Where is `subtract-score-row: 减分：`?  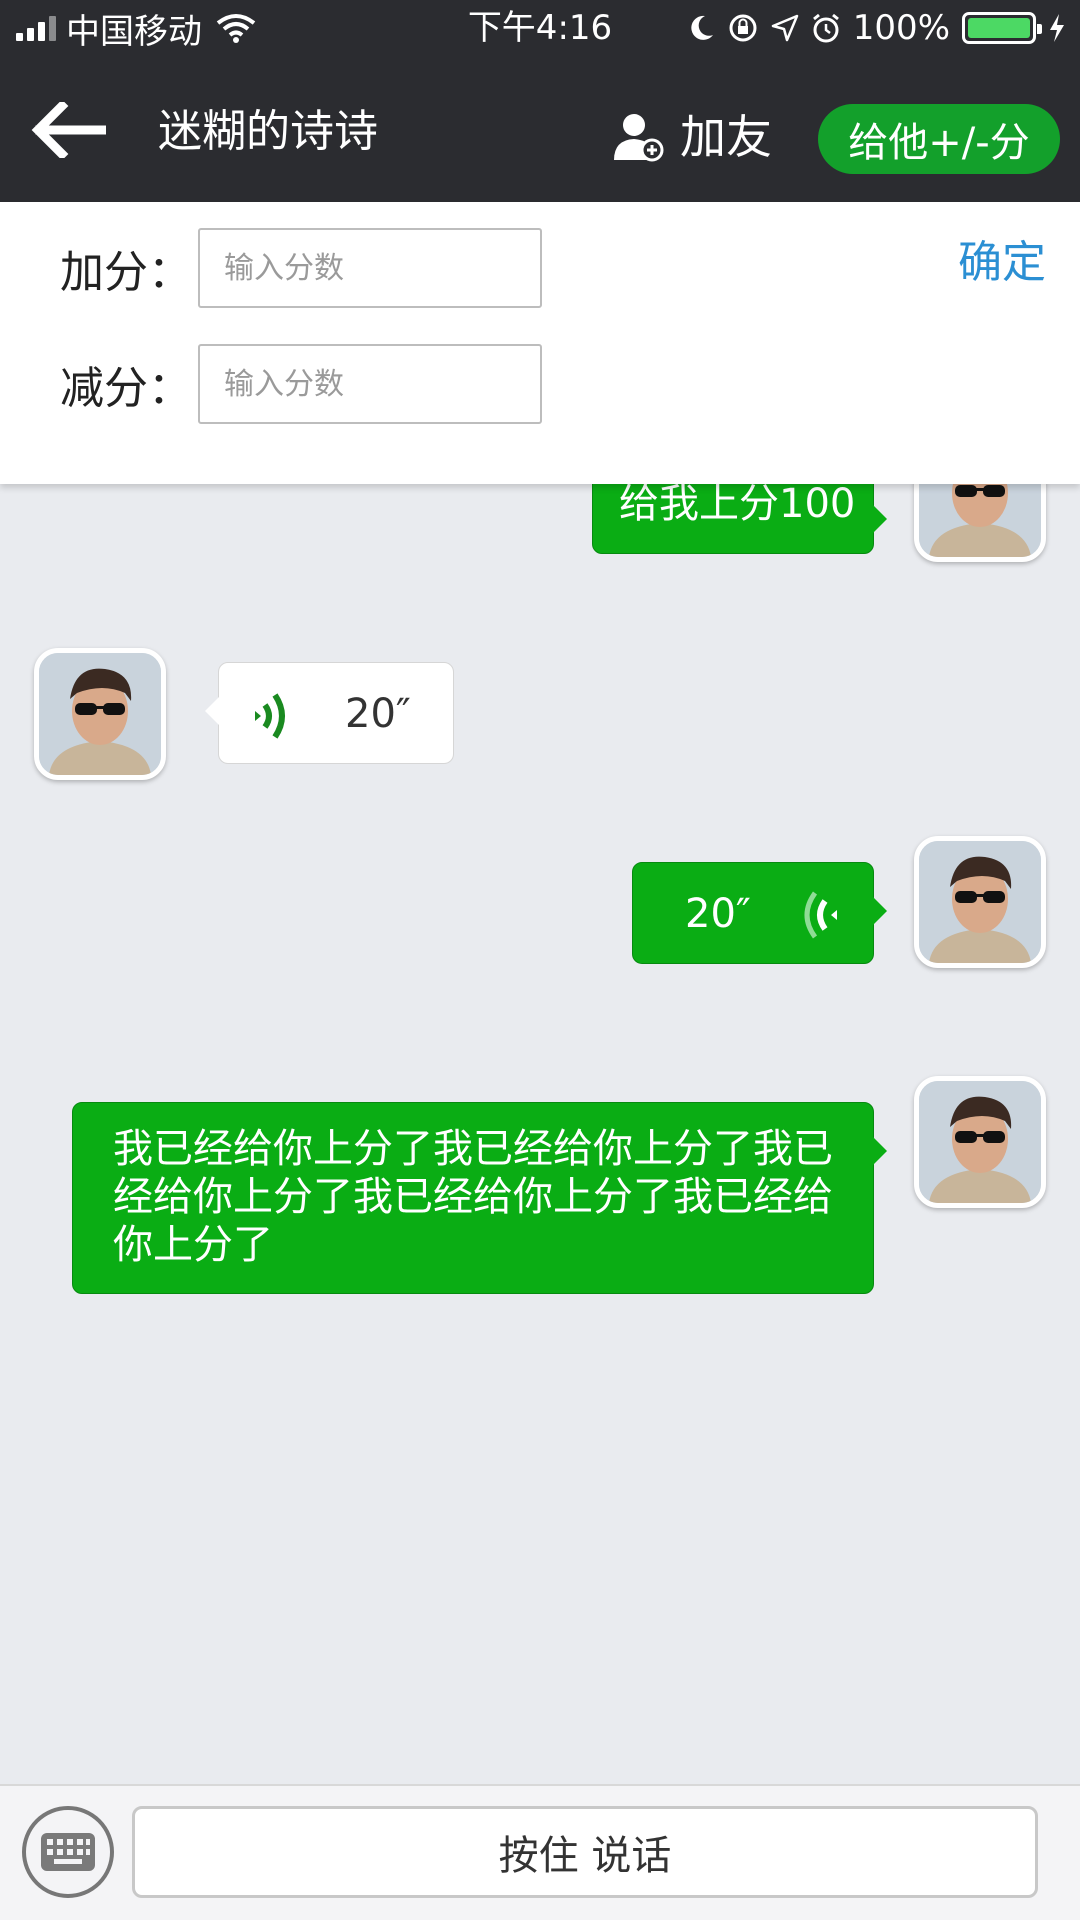 subtract-score-row: 减分： is located at coordinates (301, 384).